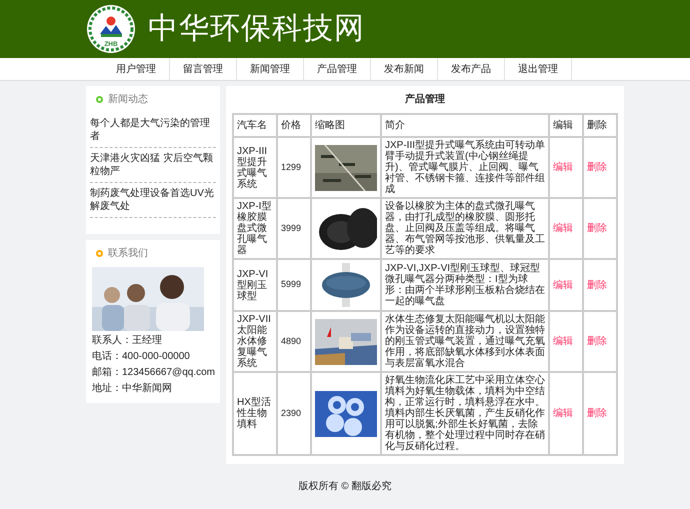  What do you see at coordinates (346, 125) in the screenshot?
I see `table-header-cell: 缩略图` at bounding box center [346, 125].